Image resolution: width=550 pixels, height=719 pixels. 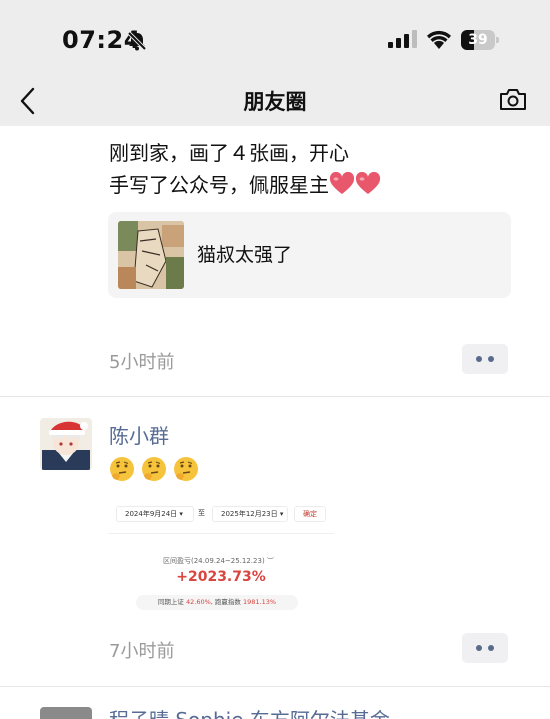 What do you see at coordinates (249, 711) in the screenshot?
I see `username: 程子晴 Sophie 东方阿尔法基金` at bounding box center [249, 711].